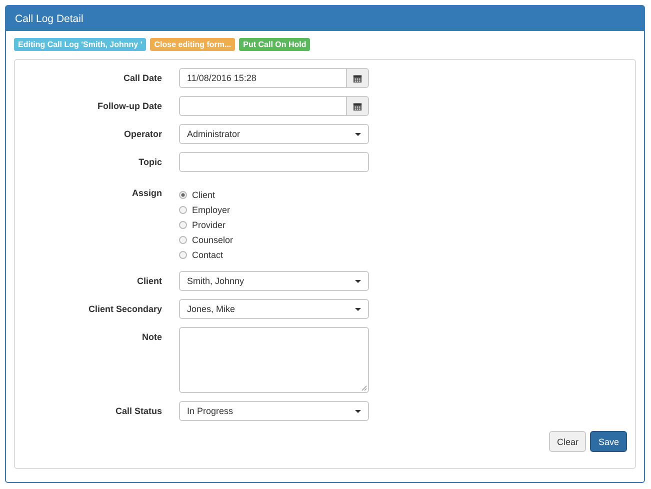  Describe the element at coordinates (274, 239) in the screenshot. I see `radio-option: Counselor` at that location.